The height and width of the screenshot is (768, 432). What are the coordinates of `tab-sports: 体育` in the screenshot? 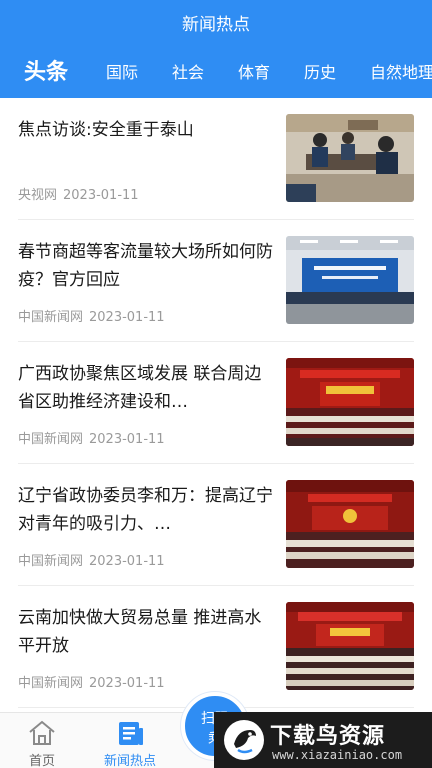 It's located at (254, 71).